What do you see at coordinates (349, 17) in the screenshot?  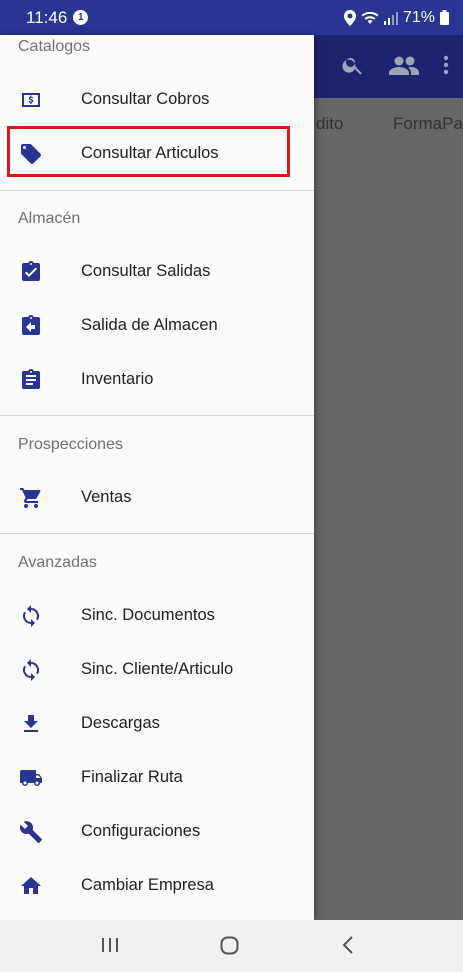 I see `location-icon` at bounding box center [349, 17].